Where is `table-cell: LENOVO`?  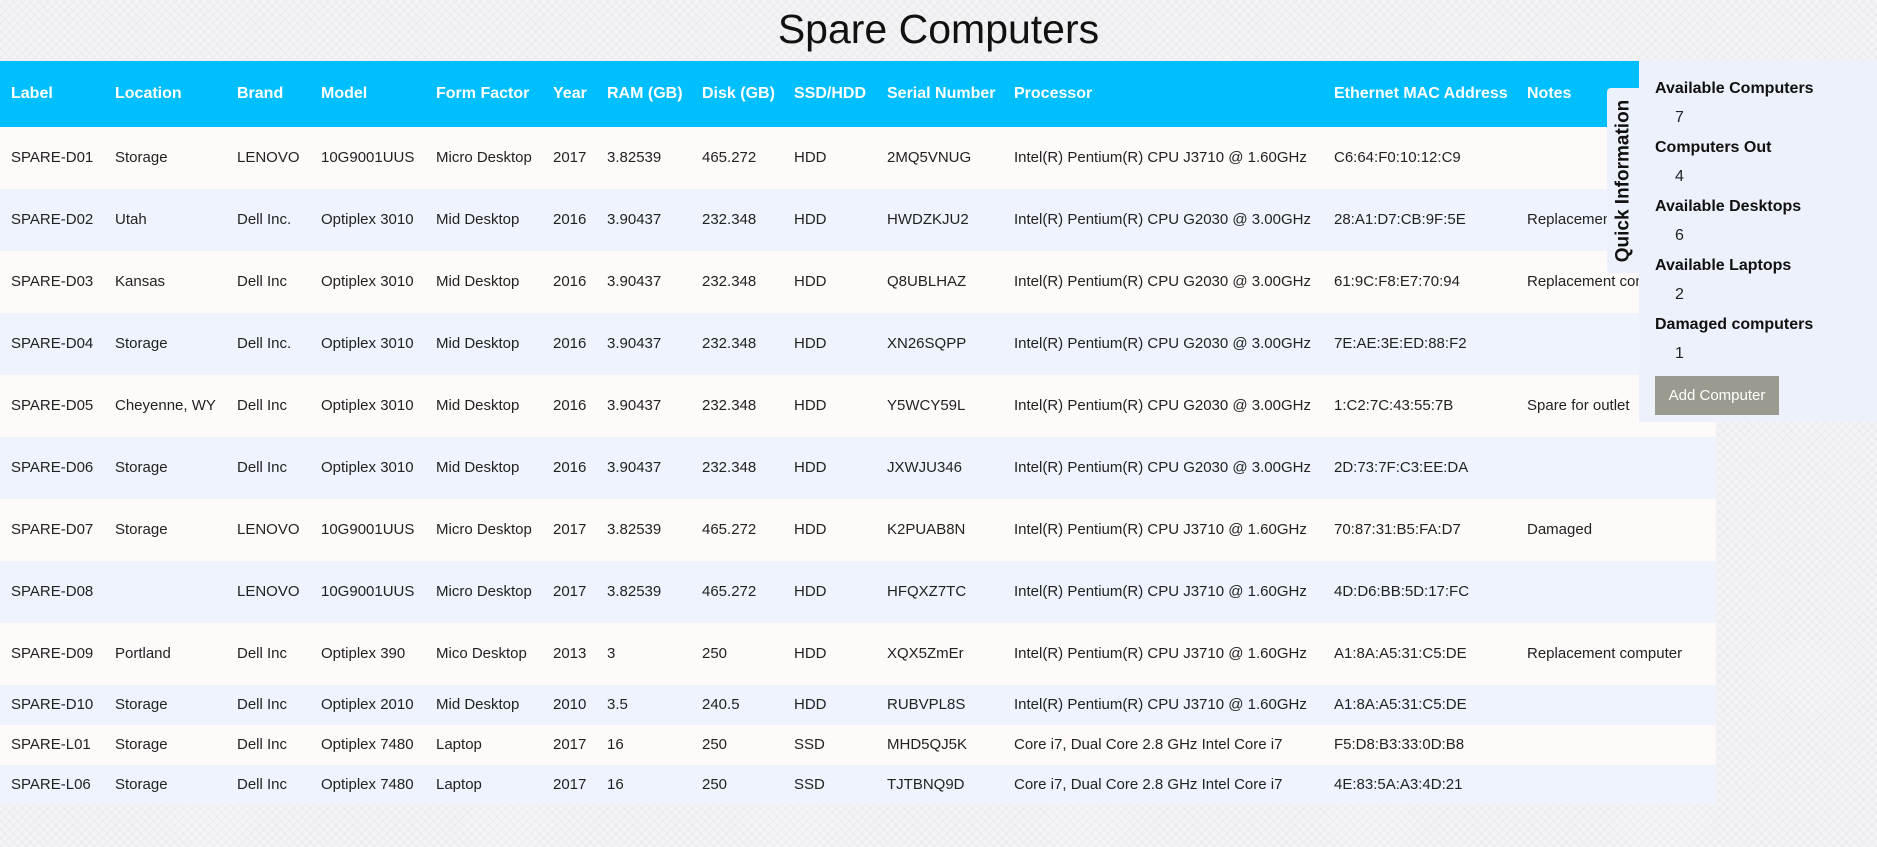
table-cell: LENOVO is located at coordinates (268, 591).